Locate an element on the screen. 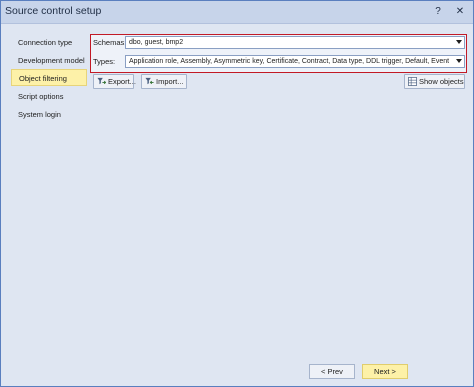 The width and height of the screenshot is (474, 387). objects-grid-icon is located at coordinates (412, 81).